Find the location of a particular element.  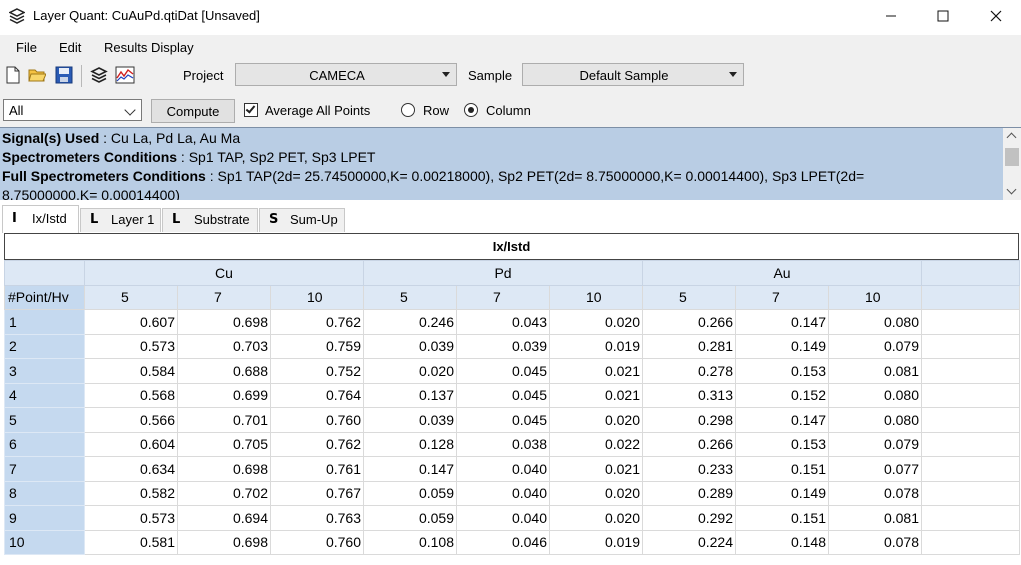

table-cell: 0.038 is located at coordinates (503, 444).